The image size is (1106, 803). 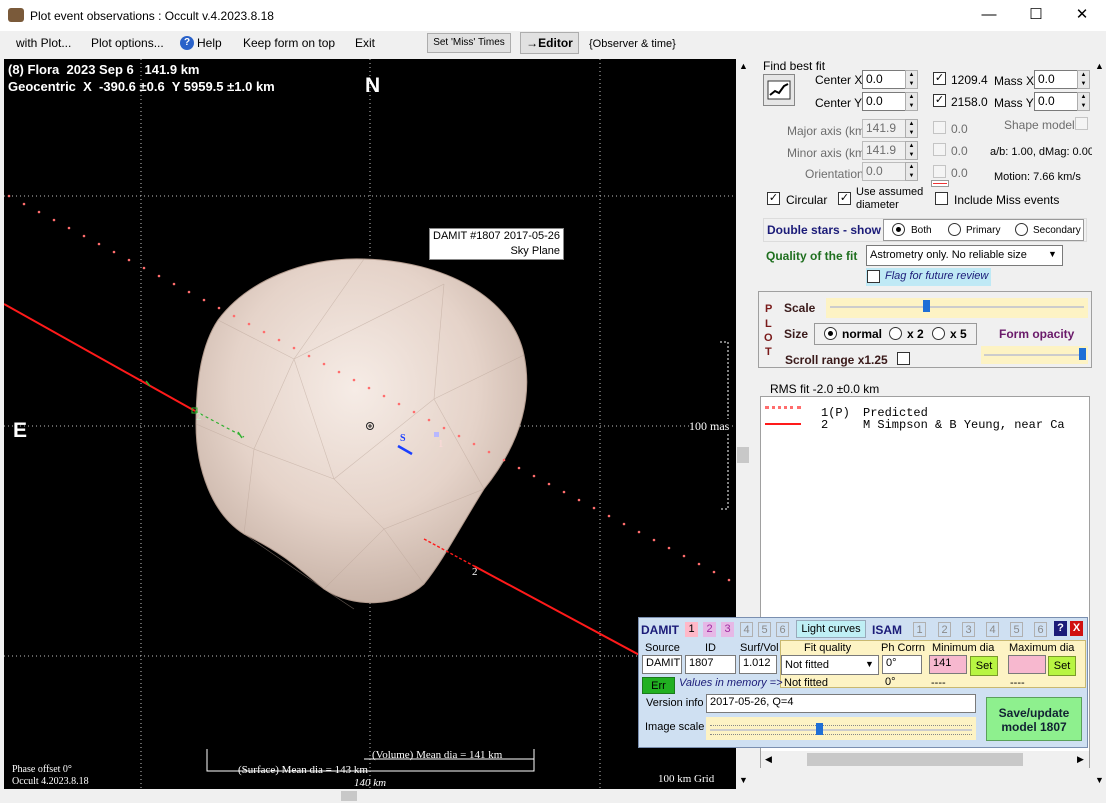 I want to click on isam-model-4: 4, so click(x=992, y=629).